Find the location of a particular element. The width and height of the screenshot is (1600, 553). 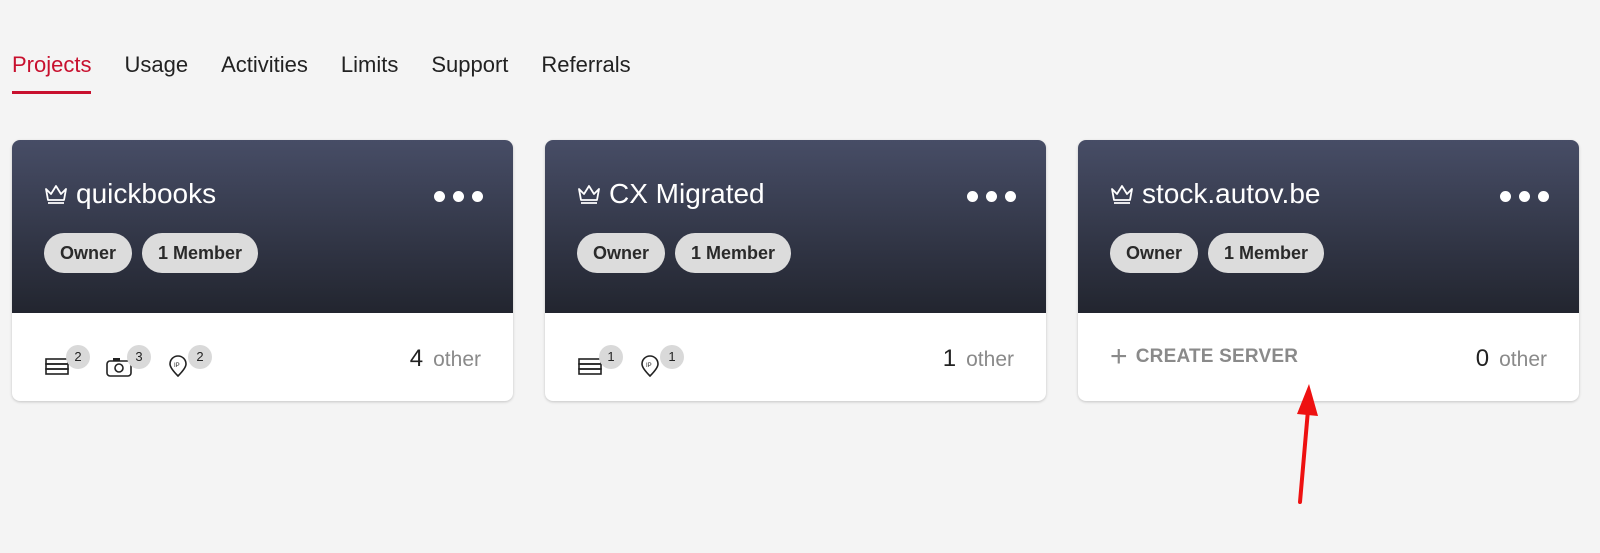

resource-count-badge: 3 is located at coordinates (139, 357).